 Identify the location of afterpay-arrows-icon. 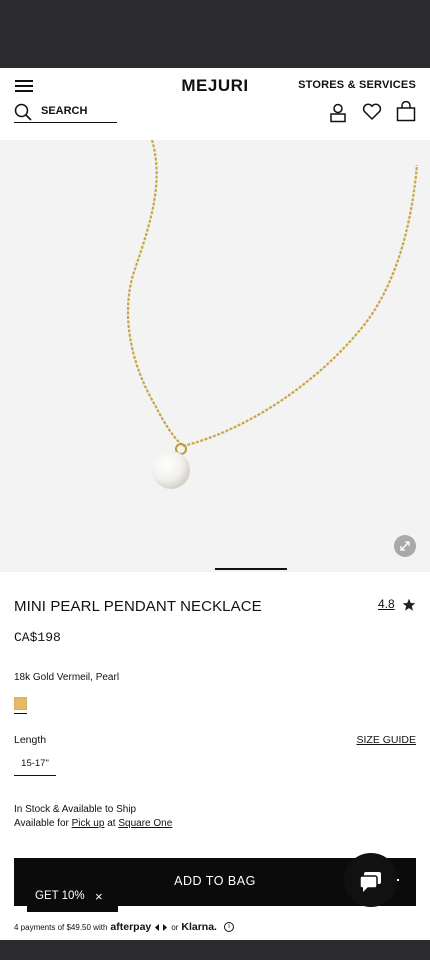
(161, 927).